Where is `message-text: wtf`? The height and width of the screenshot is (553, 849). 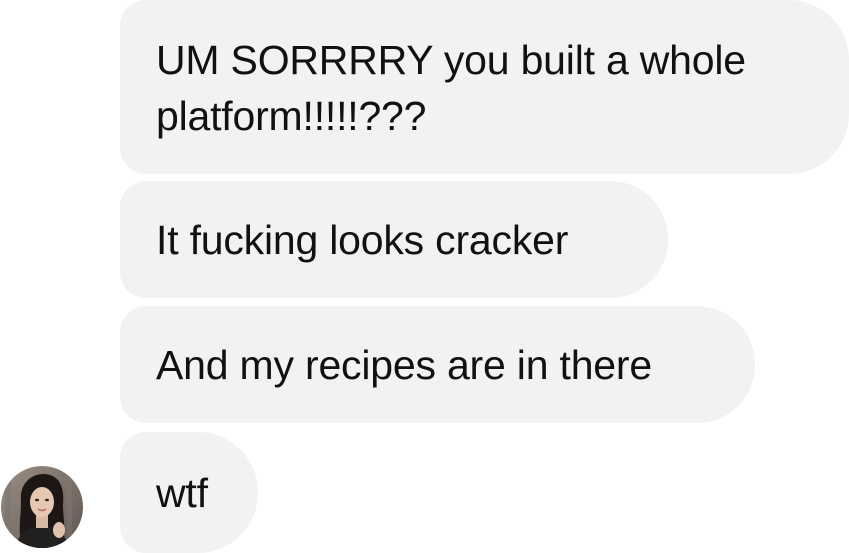
message-text: wtf is located at coordinates (182, 492).